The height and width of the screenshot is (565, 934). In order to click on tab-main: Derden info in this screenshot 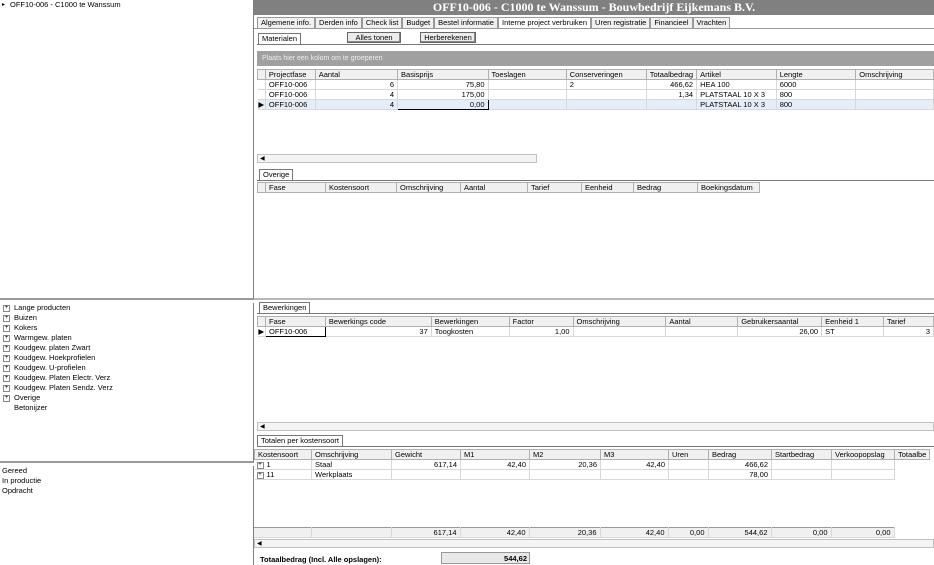, I will do `click(338, 22)`.